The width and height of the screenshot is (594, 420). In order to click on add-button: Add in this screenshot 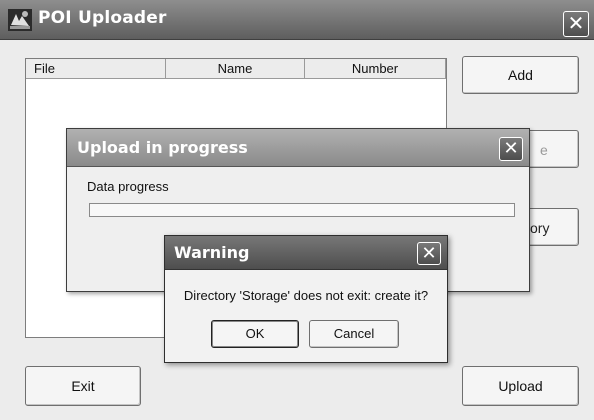, I will do `click(520, 75)`.